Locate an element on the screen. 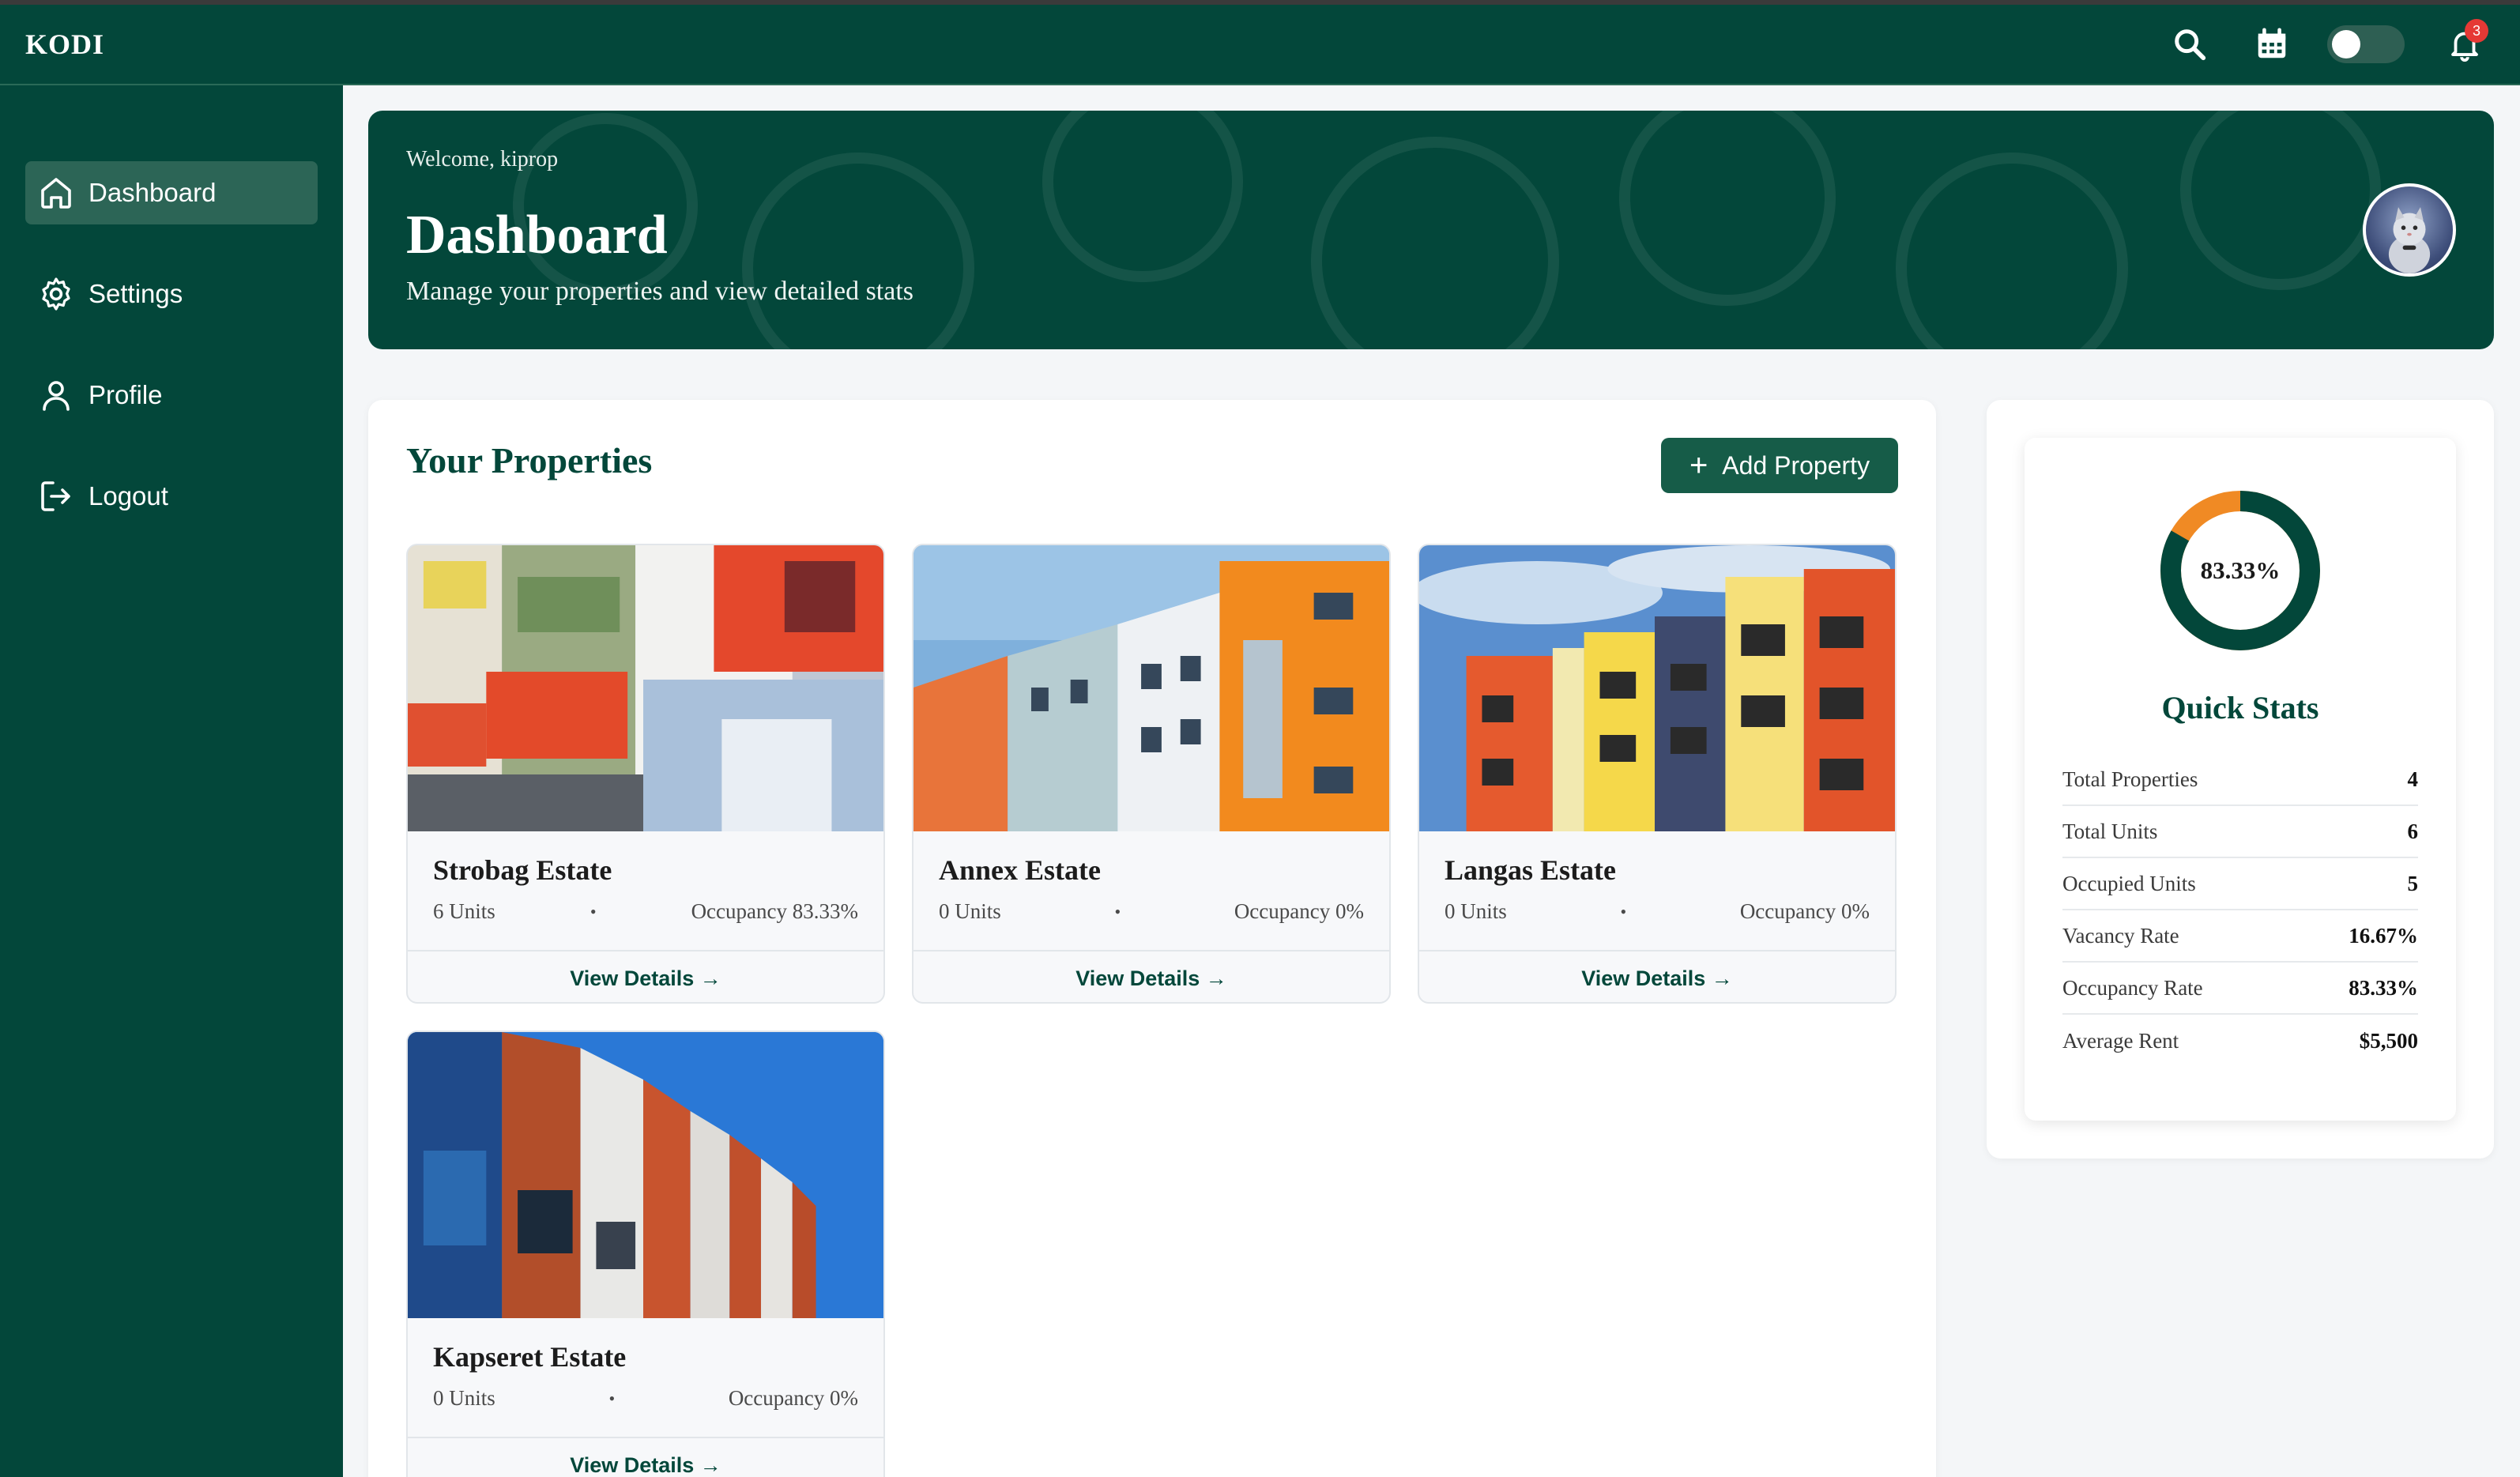 This screenshot has height=1477, width=2520. stat-label: Total Properties is located at coordinates (2130, 779).